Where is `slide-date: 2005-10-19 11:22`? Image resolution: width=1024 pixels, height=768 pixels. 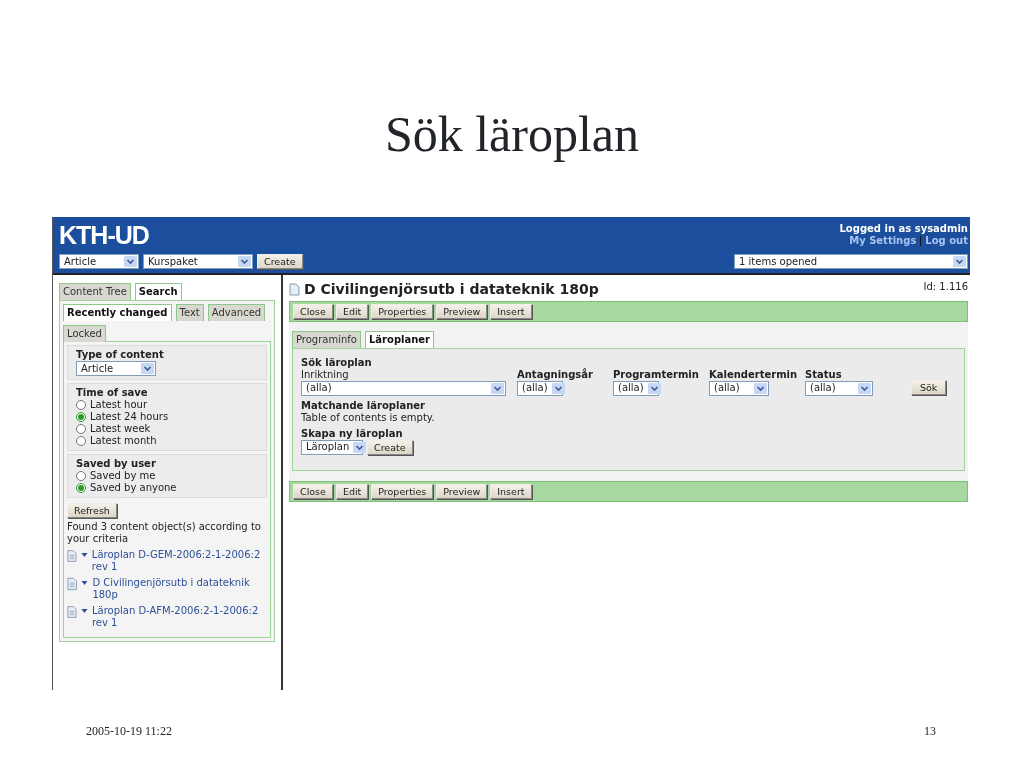 slide-date: 2005-10-19 11:22 is located at coordinates (129, 731).